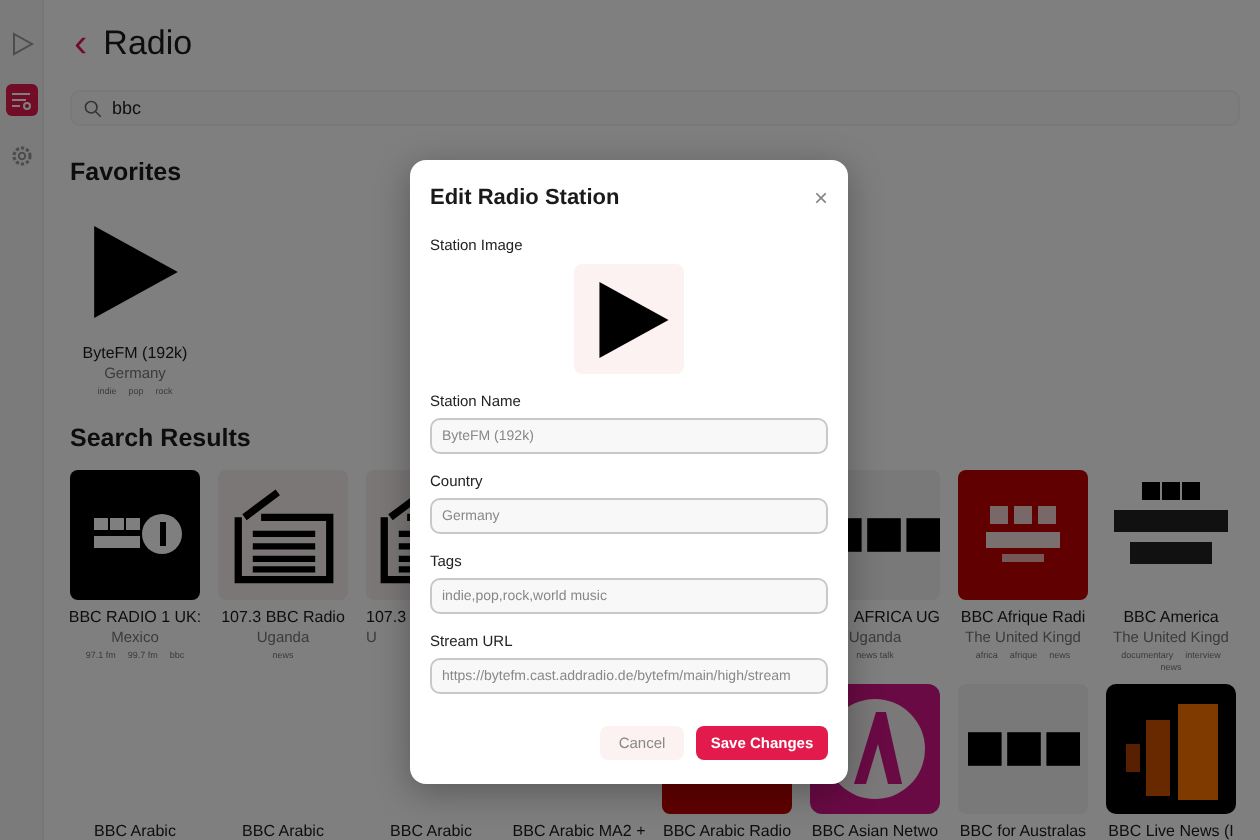 The width and height of the screenshot is (1260, 840). I want to click on dialog-title: Edit Radio Station, so click(525, 198).